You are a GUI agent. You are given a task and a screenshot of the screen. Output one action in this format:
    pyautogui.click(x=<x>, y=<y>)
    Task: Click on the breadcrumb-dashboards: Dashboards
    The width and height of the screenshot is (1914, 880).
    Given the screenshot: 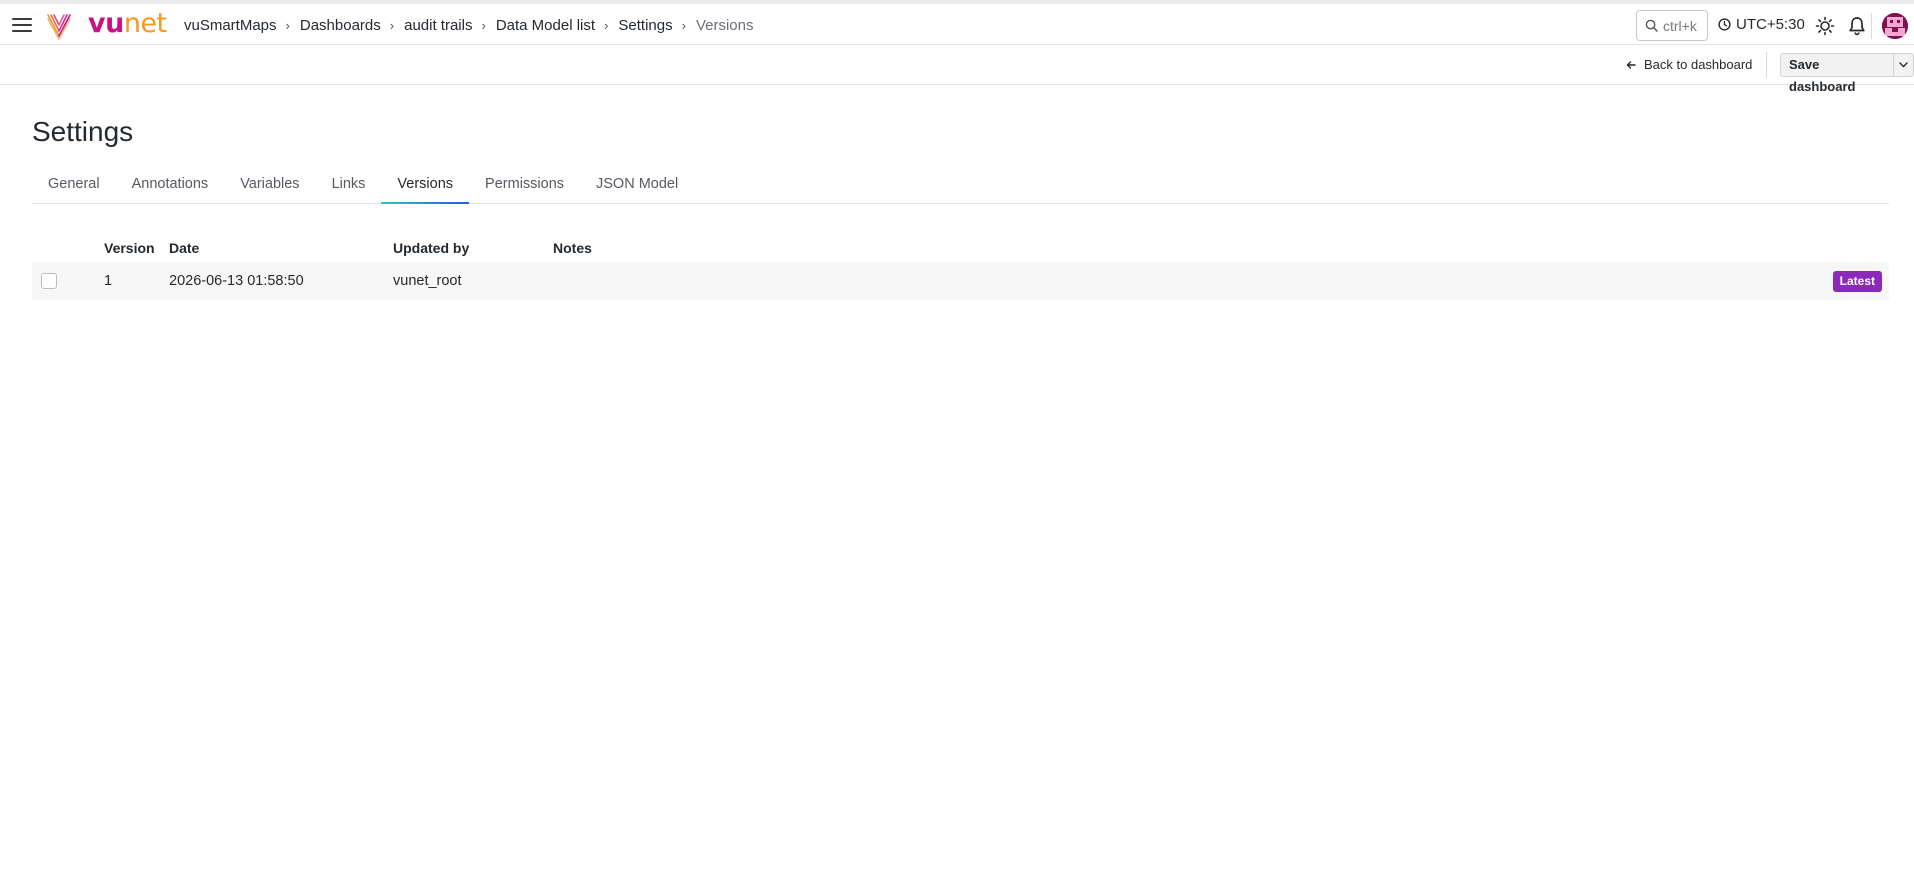 What is the action you would take?
    pyautogui.click(x=340, y=25)
    